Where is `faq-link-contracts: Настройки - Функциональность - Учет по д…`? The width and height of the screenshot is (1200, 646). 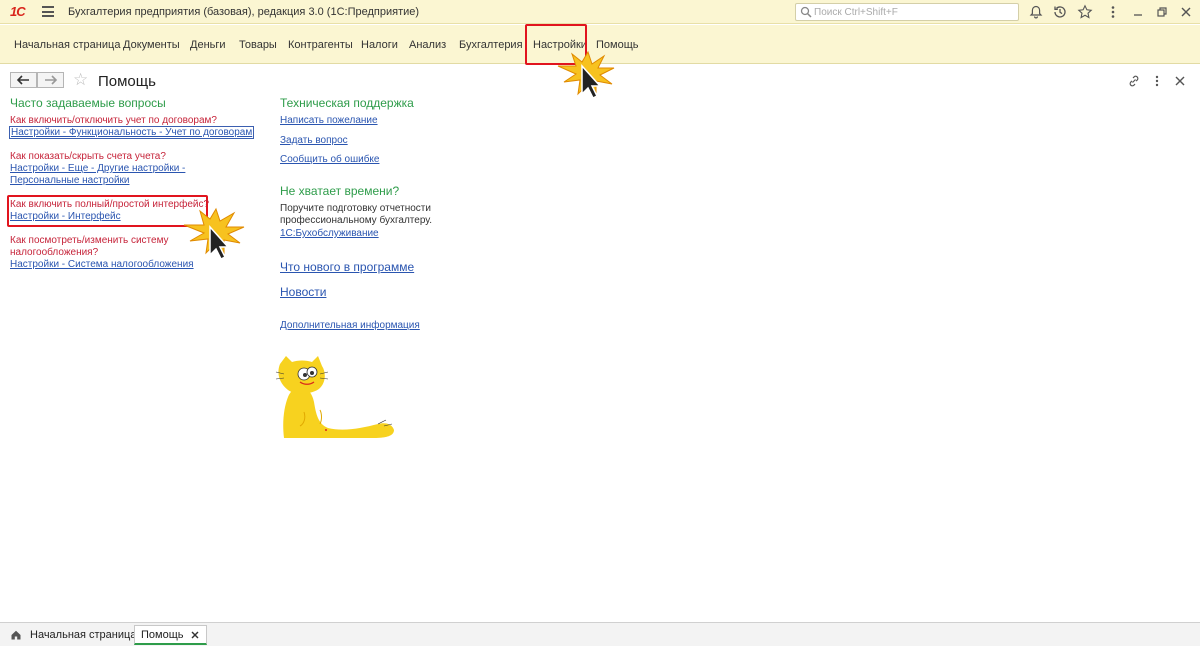 faq-link-contracts: Настройки - Функциональность - Учет по д… is located at coordinates (132, 132).